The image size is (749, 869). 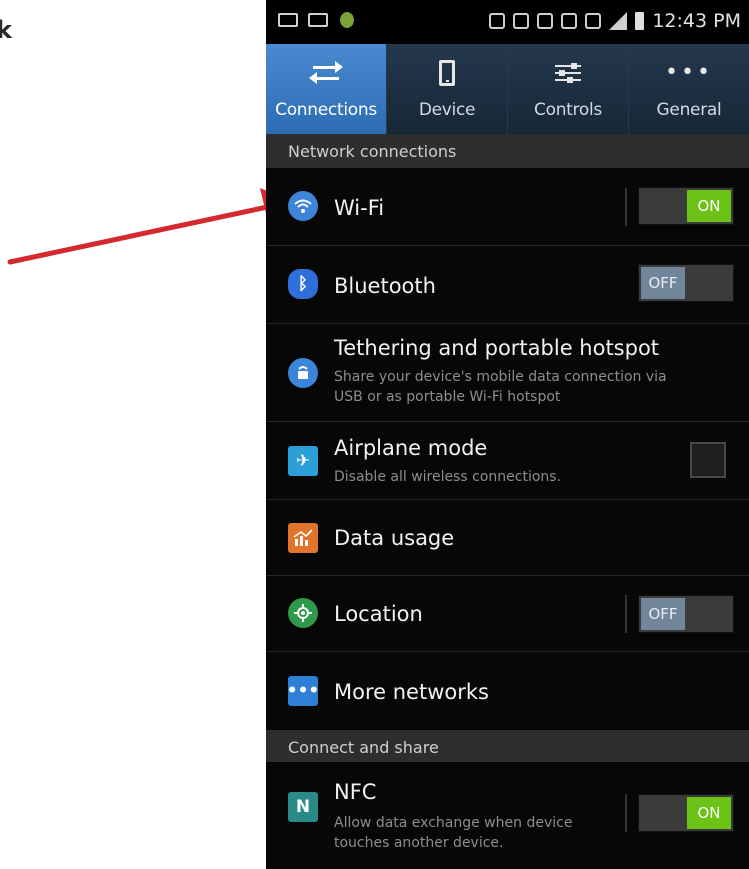 What do you see at coordinates (419, 843) in the screenshot?
I see `nfc-subtitle: touches another device.` at bounding box center [419, 843].